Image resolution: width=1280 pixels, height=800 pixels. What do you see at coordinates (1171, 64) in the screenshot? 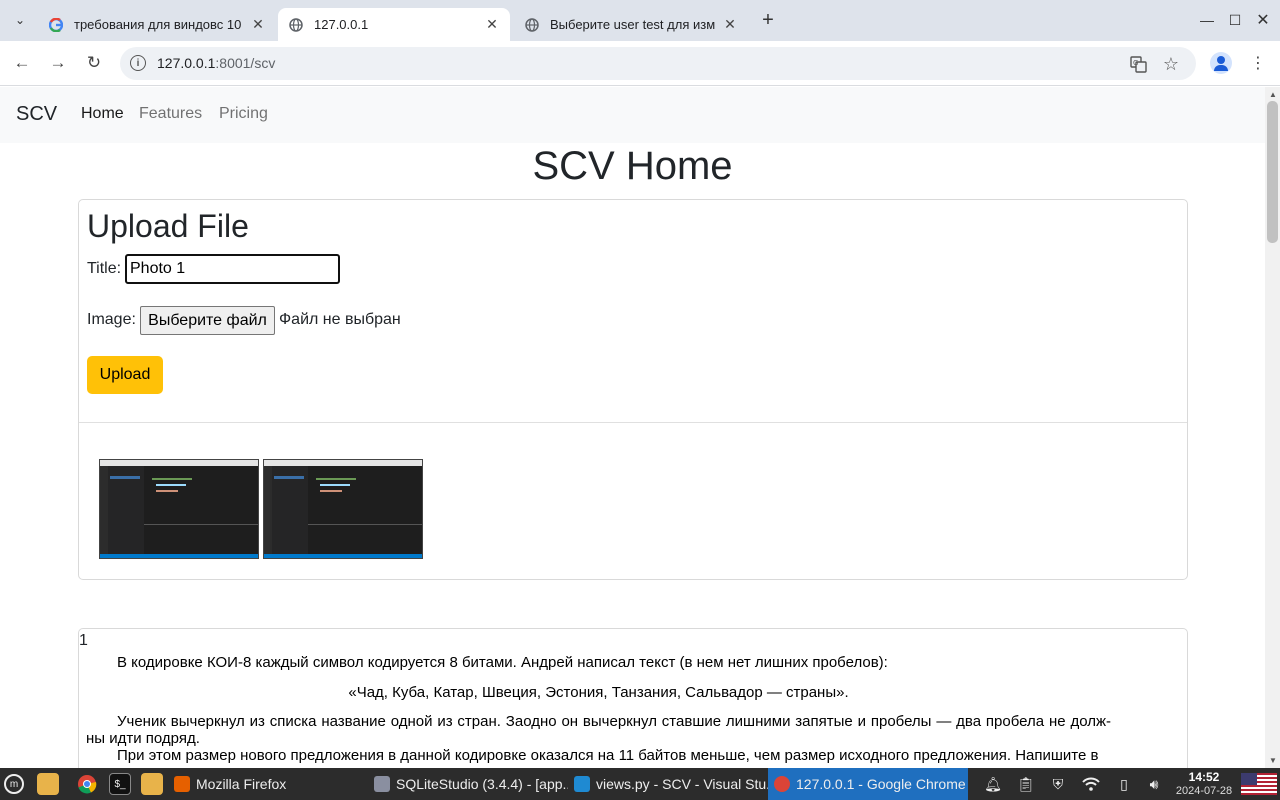
I see `bookmark-star-icon: ☆` at bounding box center [1171, 64].